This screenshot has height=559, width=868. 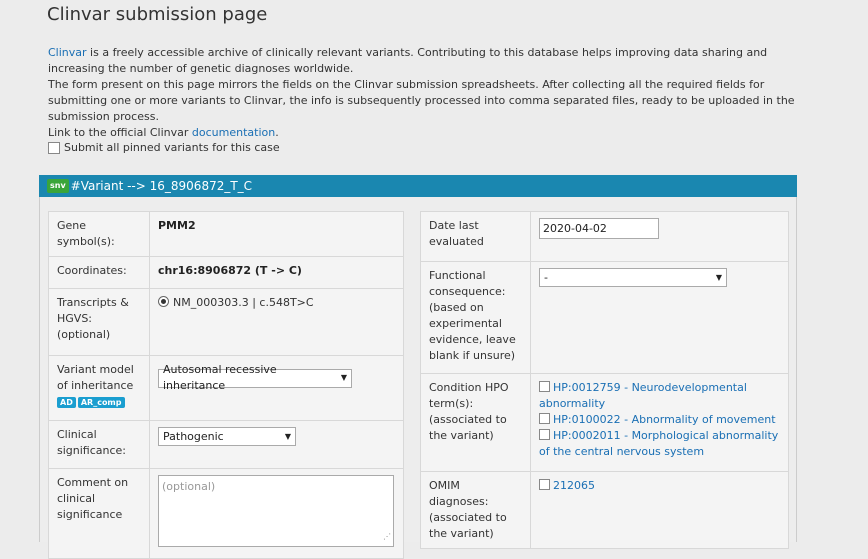 What do you see at coordinates (99, 234) in the screenshot?
I see `gene-symbol-label: Gene symbol(s):` at bounding box center [99, 234].